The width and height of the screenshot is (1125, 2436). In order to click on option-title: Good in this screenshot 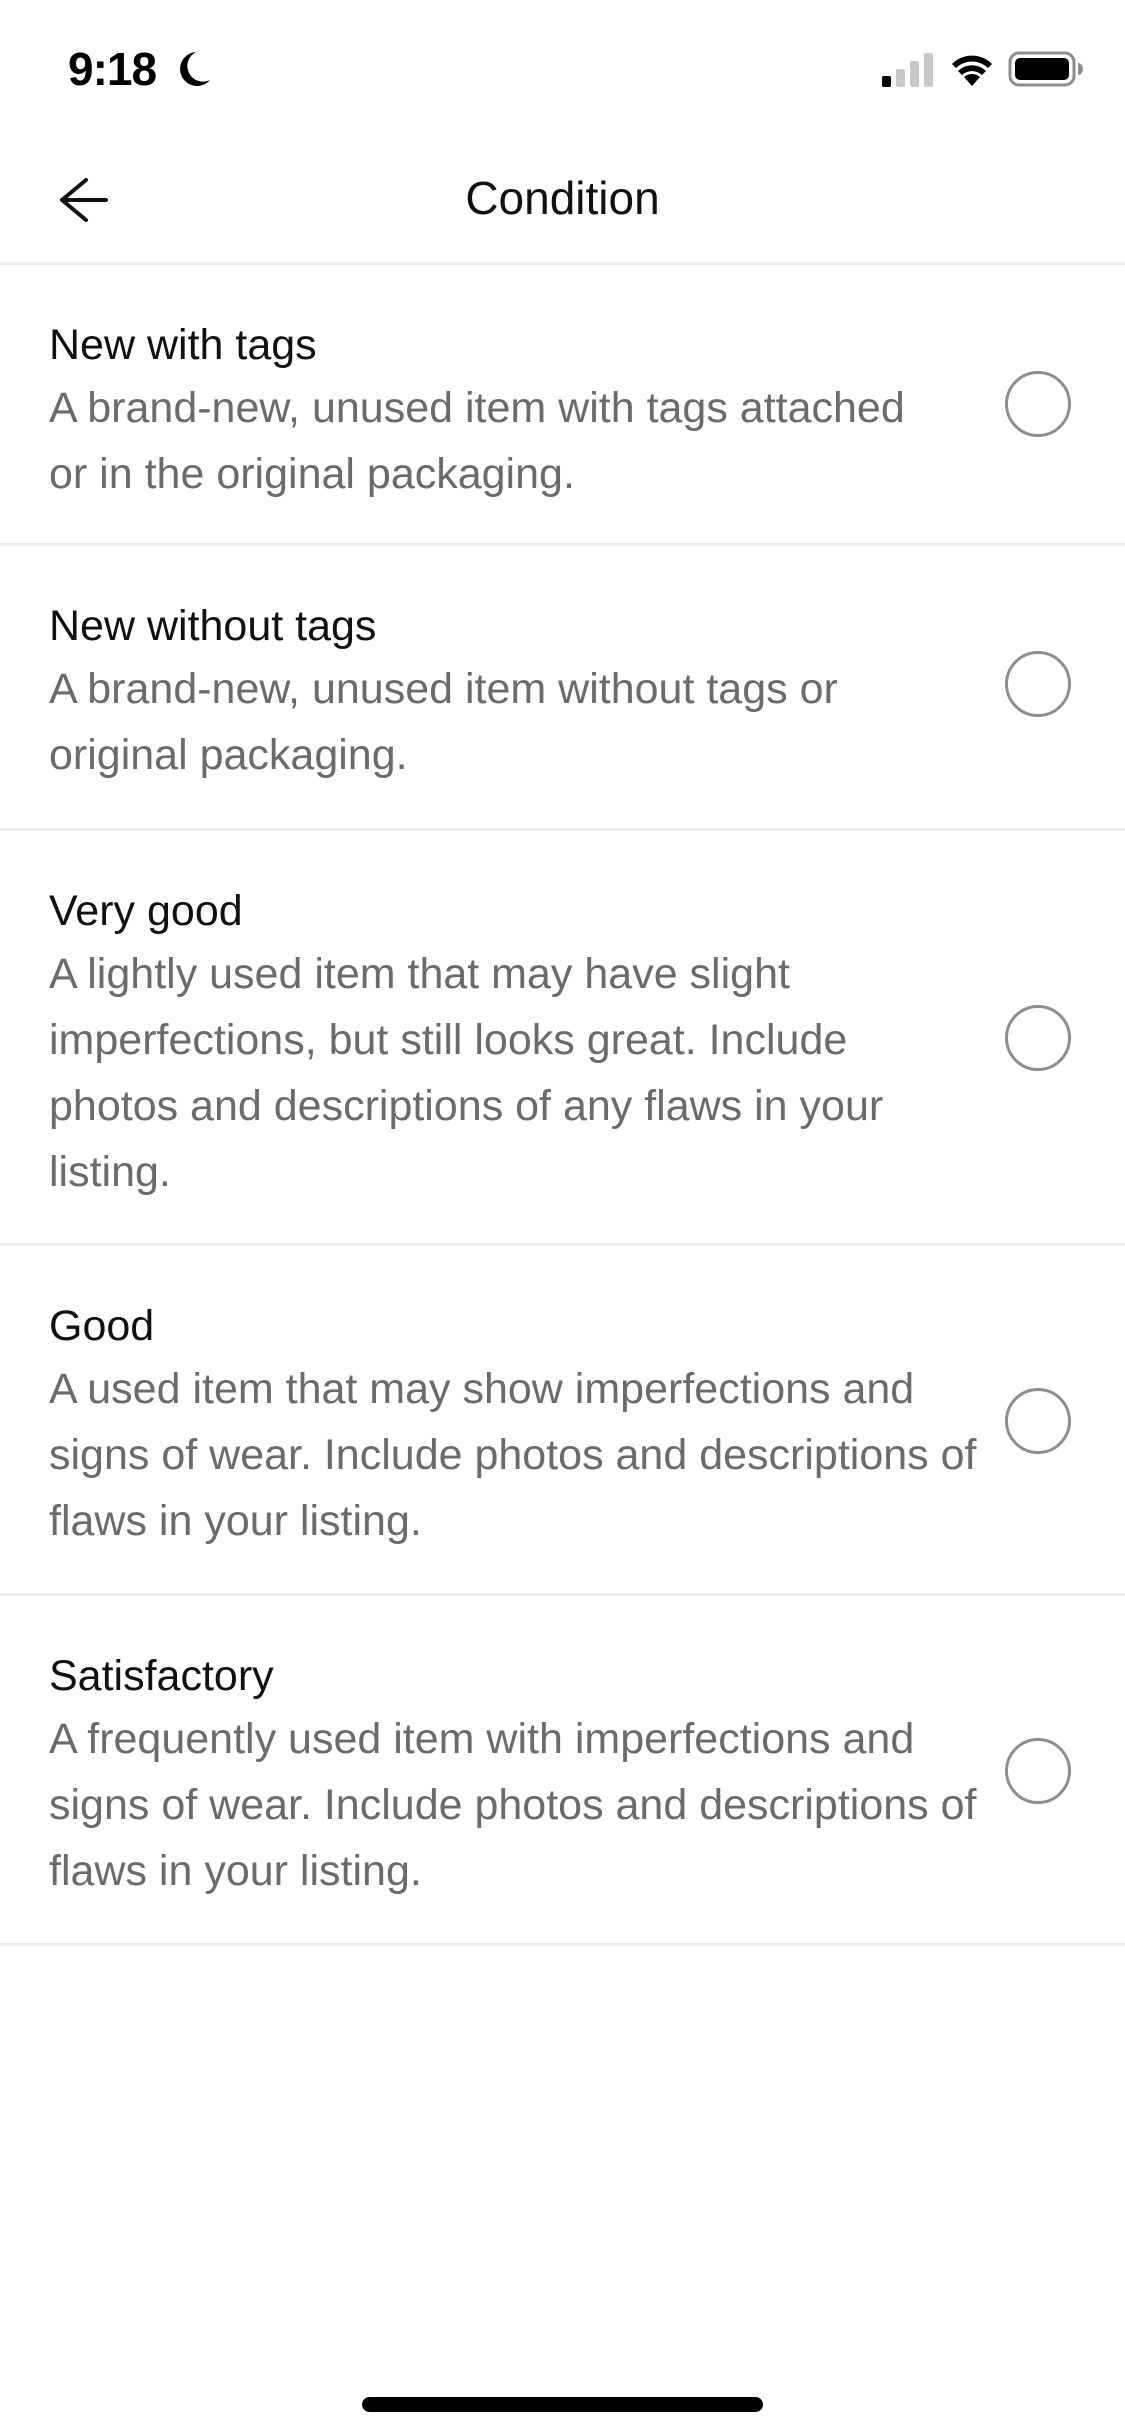, I will do `click(102, 1326)`.